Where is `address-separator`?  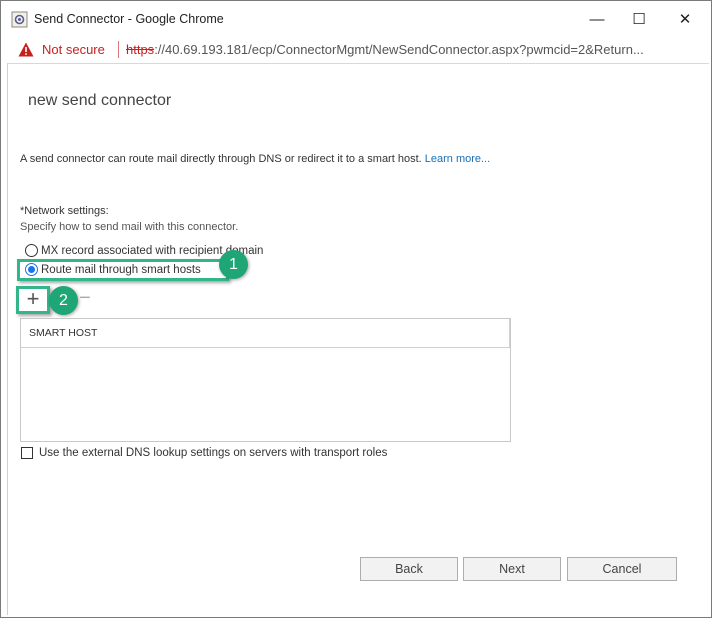 address-separator is located at coordinates (118, 49).